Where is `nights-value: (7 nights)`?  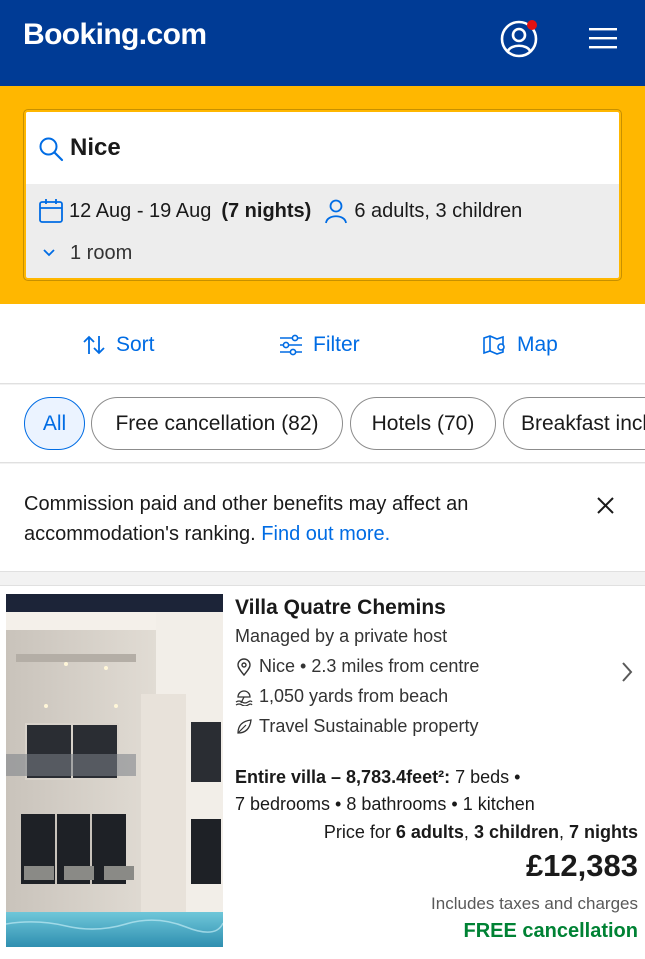 nights-value: (7 nights) is located at coordinates (266, 210).